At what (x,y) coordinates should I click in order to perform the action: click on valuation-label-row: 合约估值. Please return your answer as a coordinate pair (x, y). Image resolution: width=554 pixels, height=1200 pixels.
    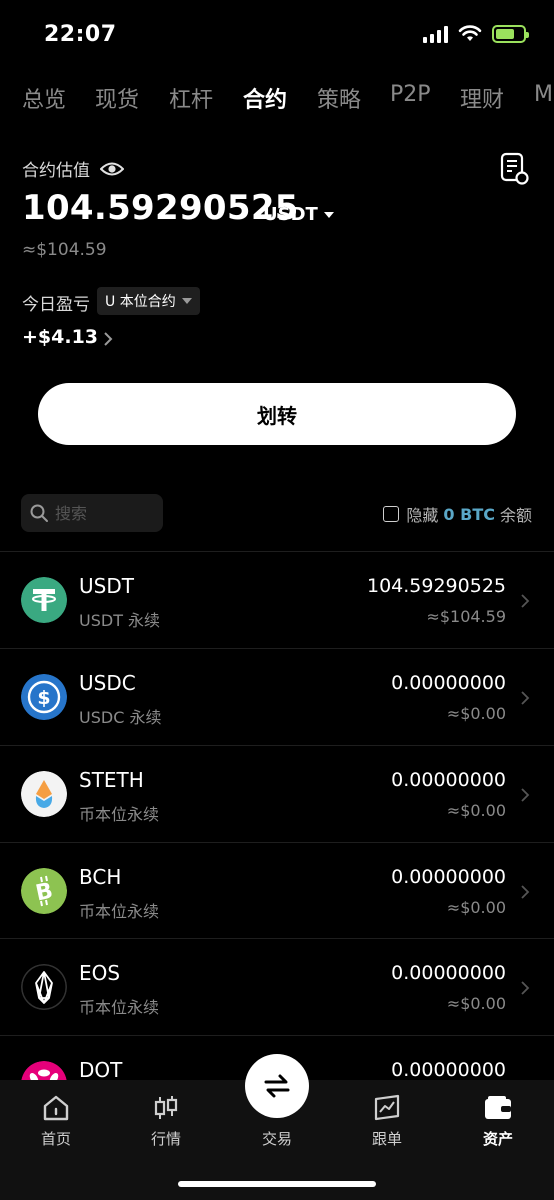
    Looking at the image, I should click on (73, 168).